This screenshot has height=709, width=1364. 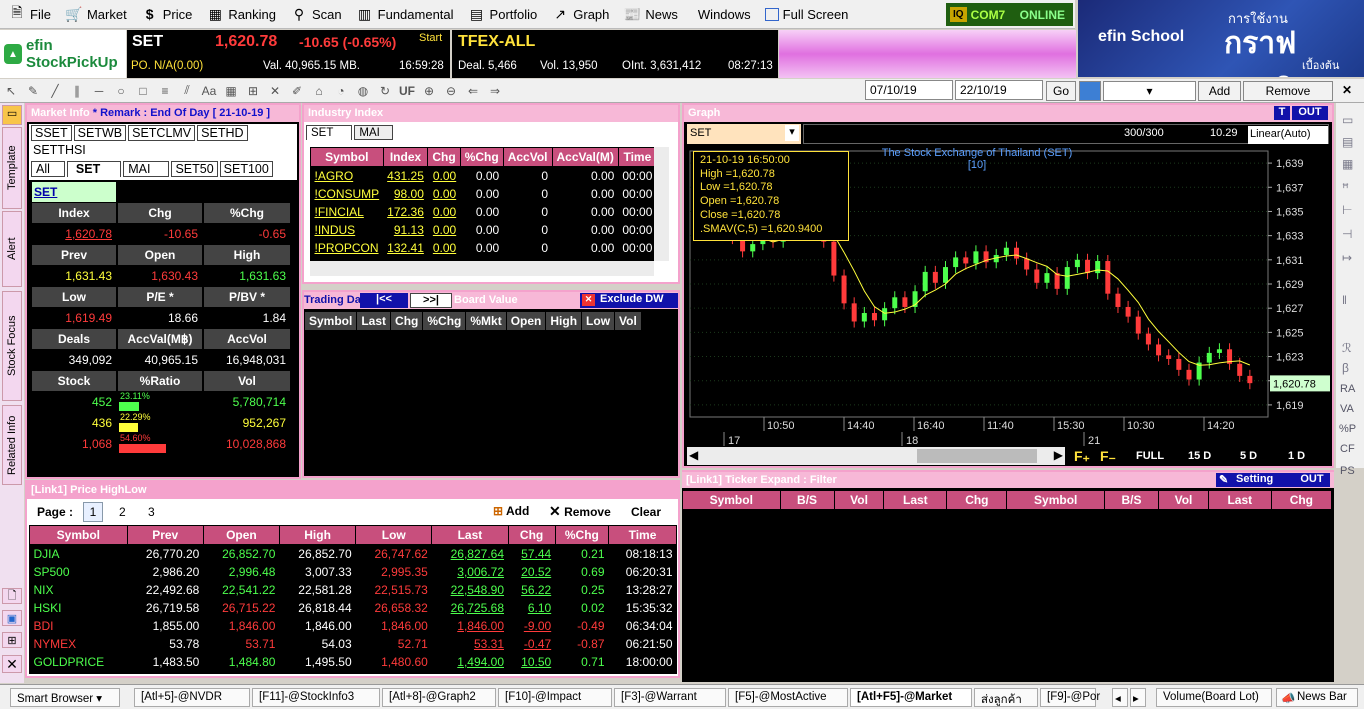 I want to click on uf-label: UF, so click(x=407, y=91).